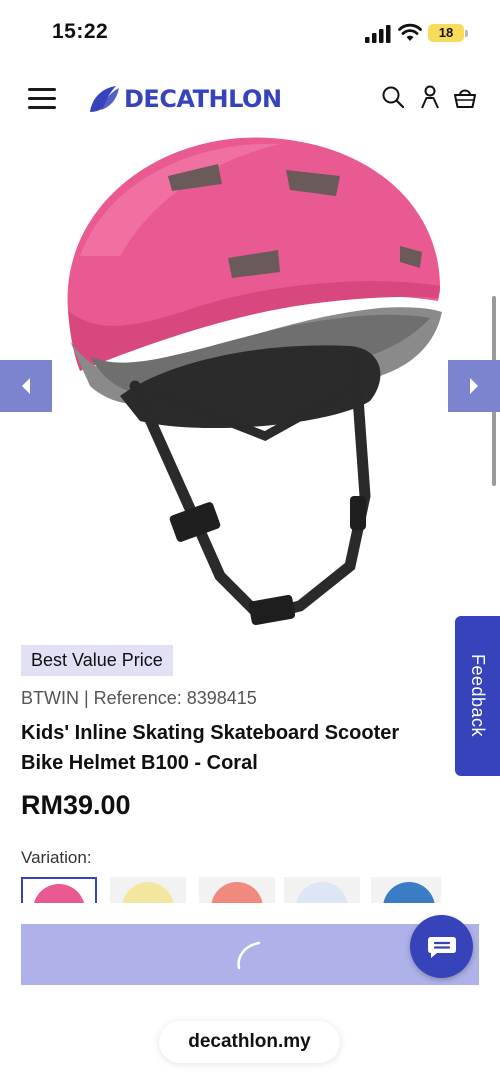 The image size is (500, 1080). I want to click on battery-indicator: 18, so click(446, 33).